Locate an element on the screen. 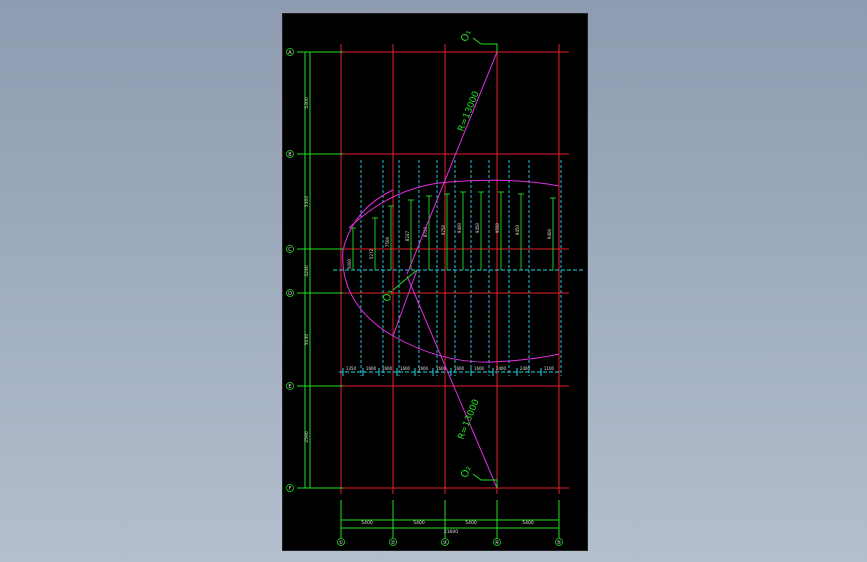  center-label-top: O₁ is located at coordinates (466, 35).